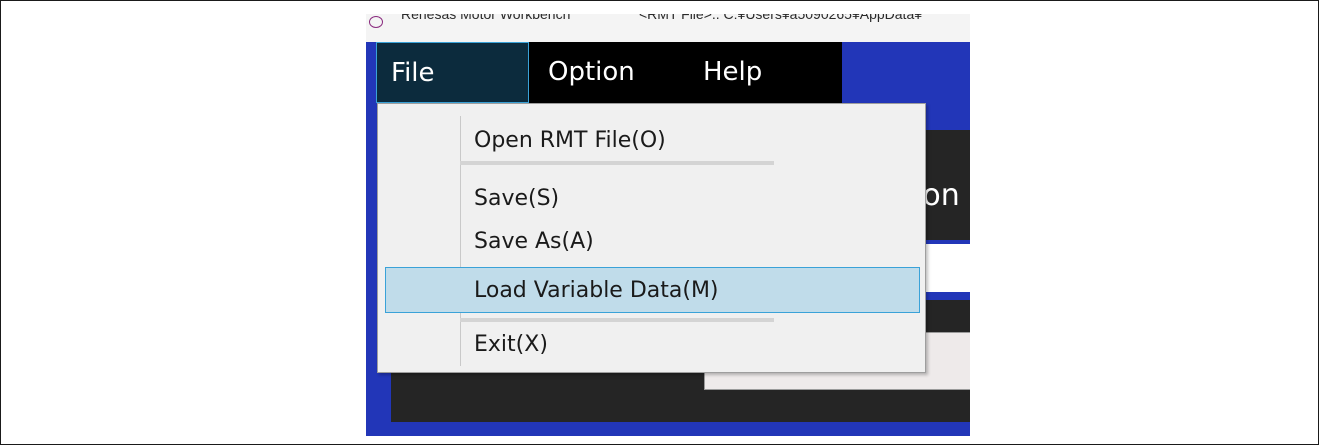 Image resolution: width=1319 pixels, height=445 pixels. What do you see at coordinates (781, 18) in the screenshot?
I see `file-path-title: <RMT File>.. C:¥Users¥a5090265¥AppData¥` at bounding box center [781, 18].